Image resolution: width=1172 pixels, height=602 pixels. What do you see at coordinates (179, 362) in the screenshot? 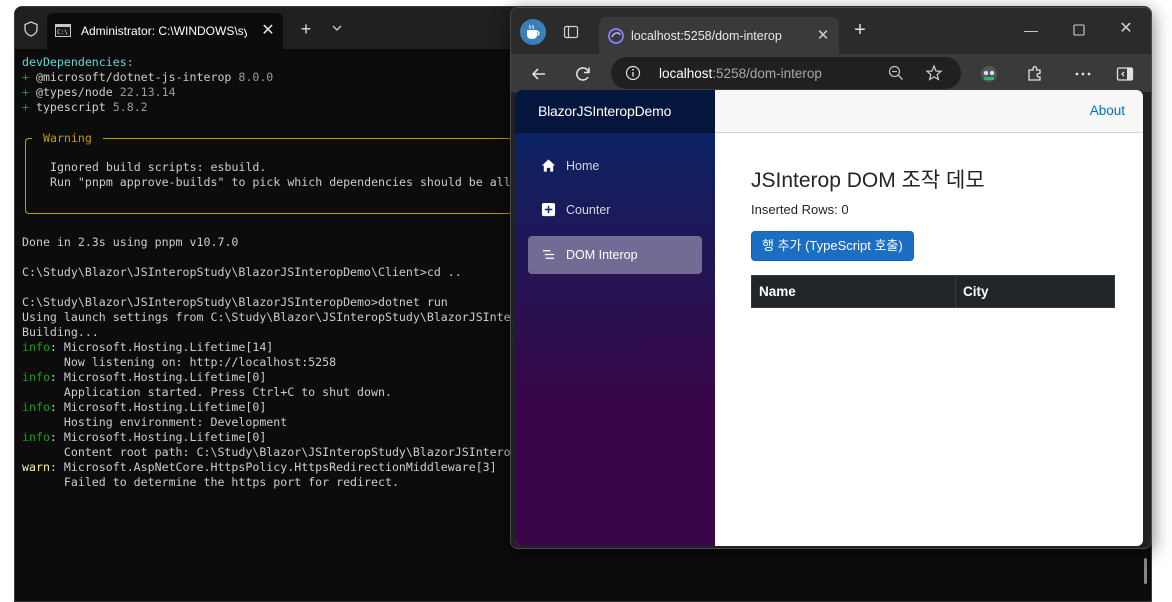
I see `terminal-line: Now listening on: http://localhost:5258` at bounding box center [179, 362].